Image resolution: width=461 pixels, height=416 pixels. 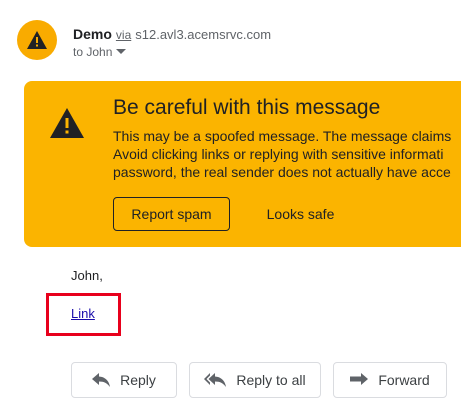 I want to click on looks-safe-button: Looks safe, so click(x=300, y=214).